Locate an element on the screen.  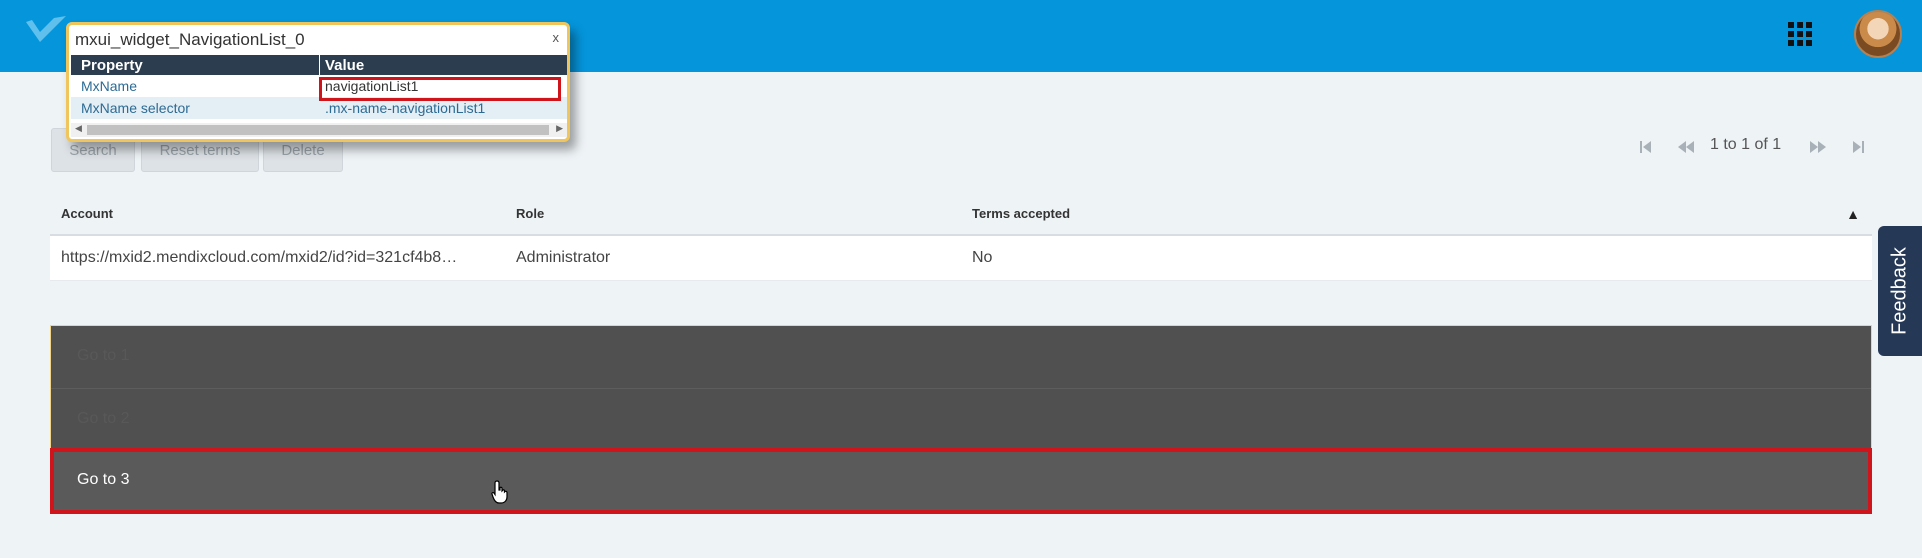
previous-page-icon is located at coordinates (1686, 147).